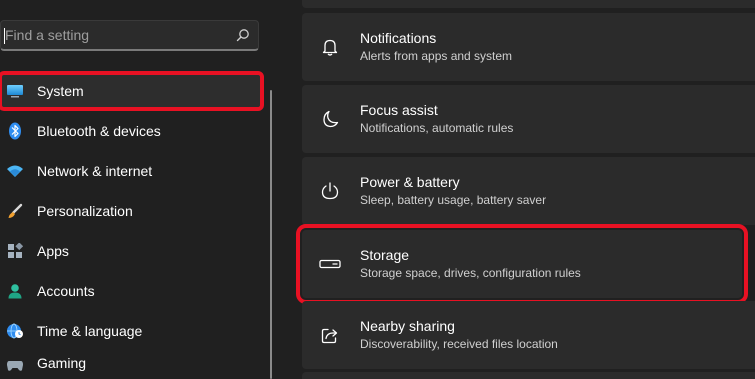 The height and width of the screenshot is (379, 755). I want to click on card-title: Notifications, so click(398, 38).